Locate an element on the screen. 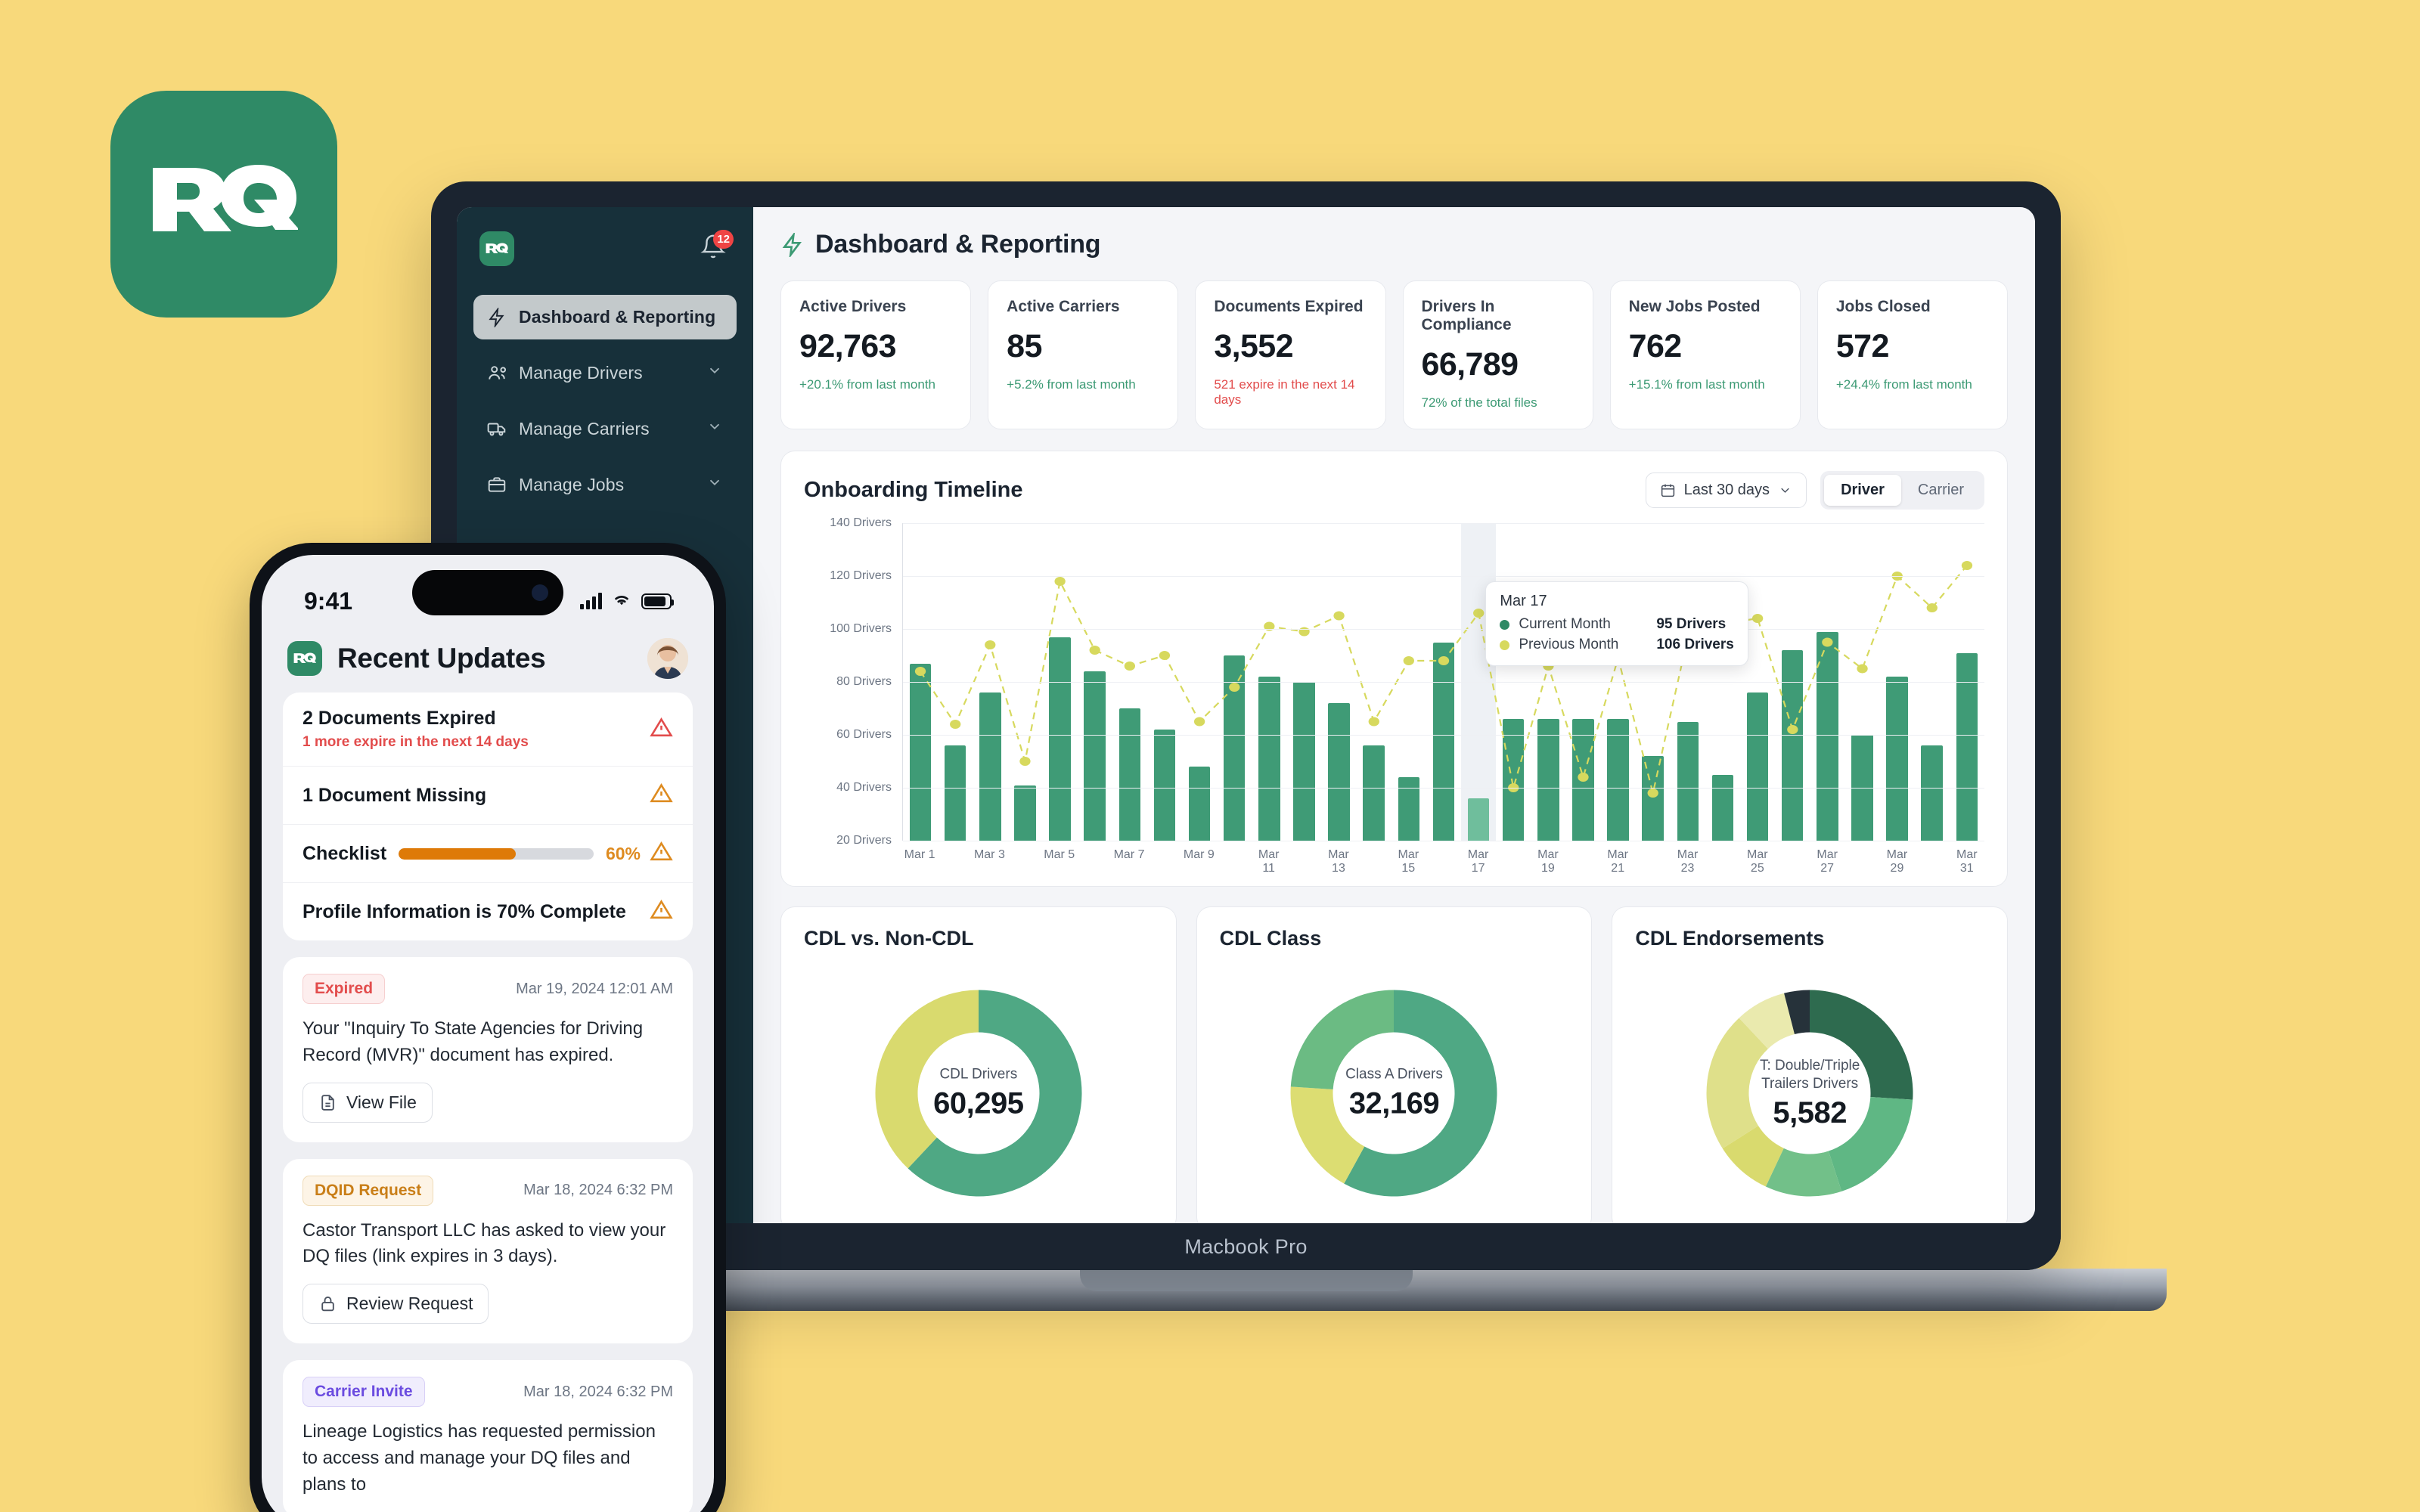 The image size is (2420, 1512). y-tick-label: 100 Drivers is located at coordinates (861, 628).